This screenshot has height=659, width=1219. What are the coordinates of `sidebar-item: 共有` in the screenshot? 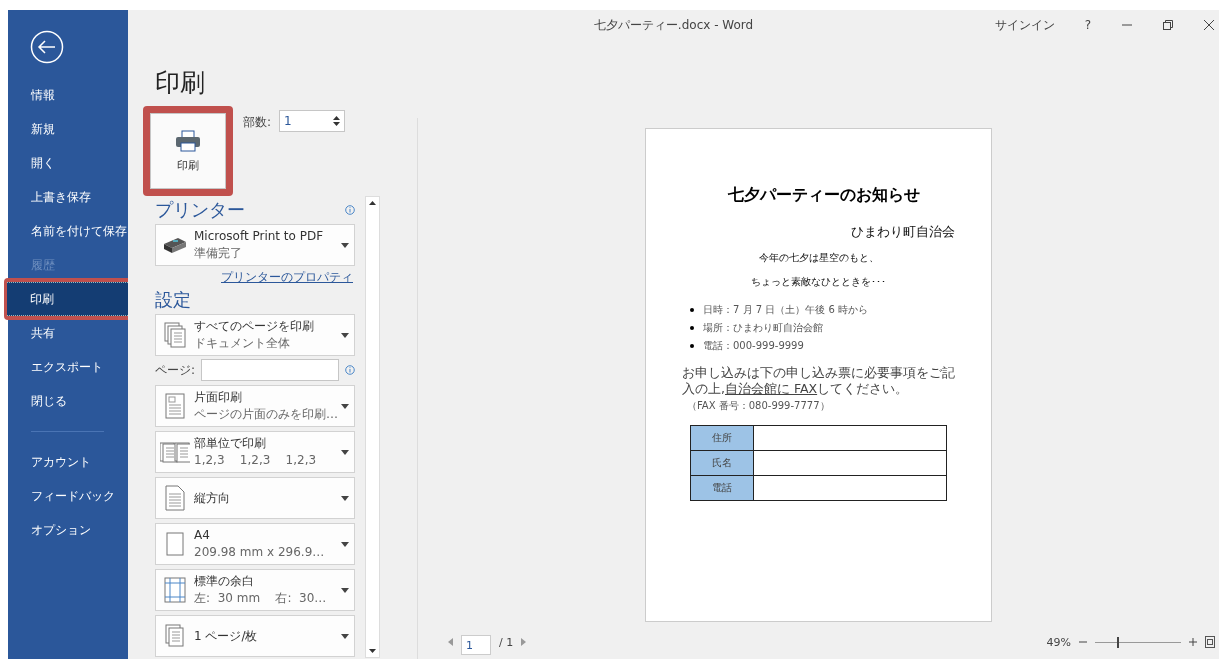 It's located at (68, 333).